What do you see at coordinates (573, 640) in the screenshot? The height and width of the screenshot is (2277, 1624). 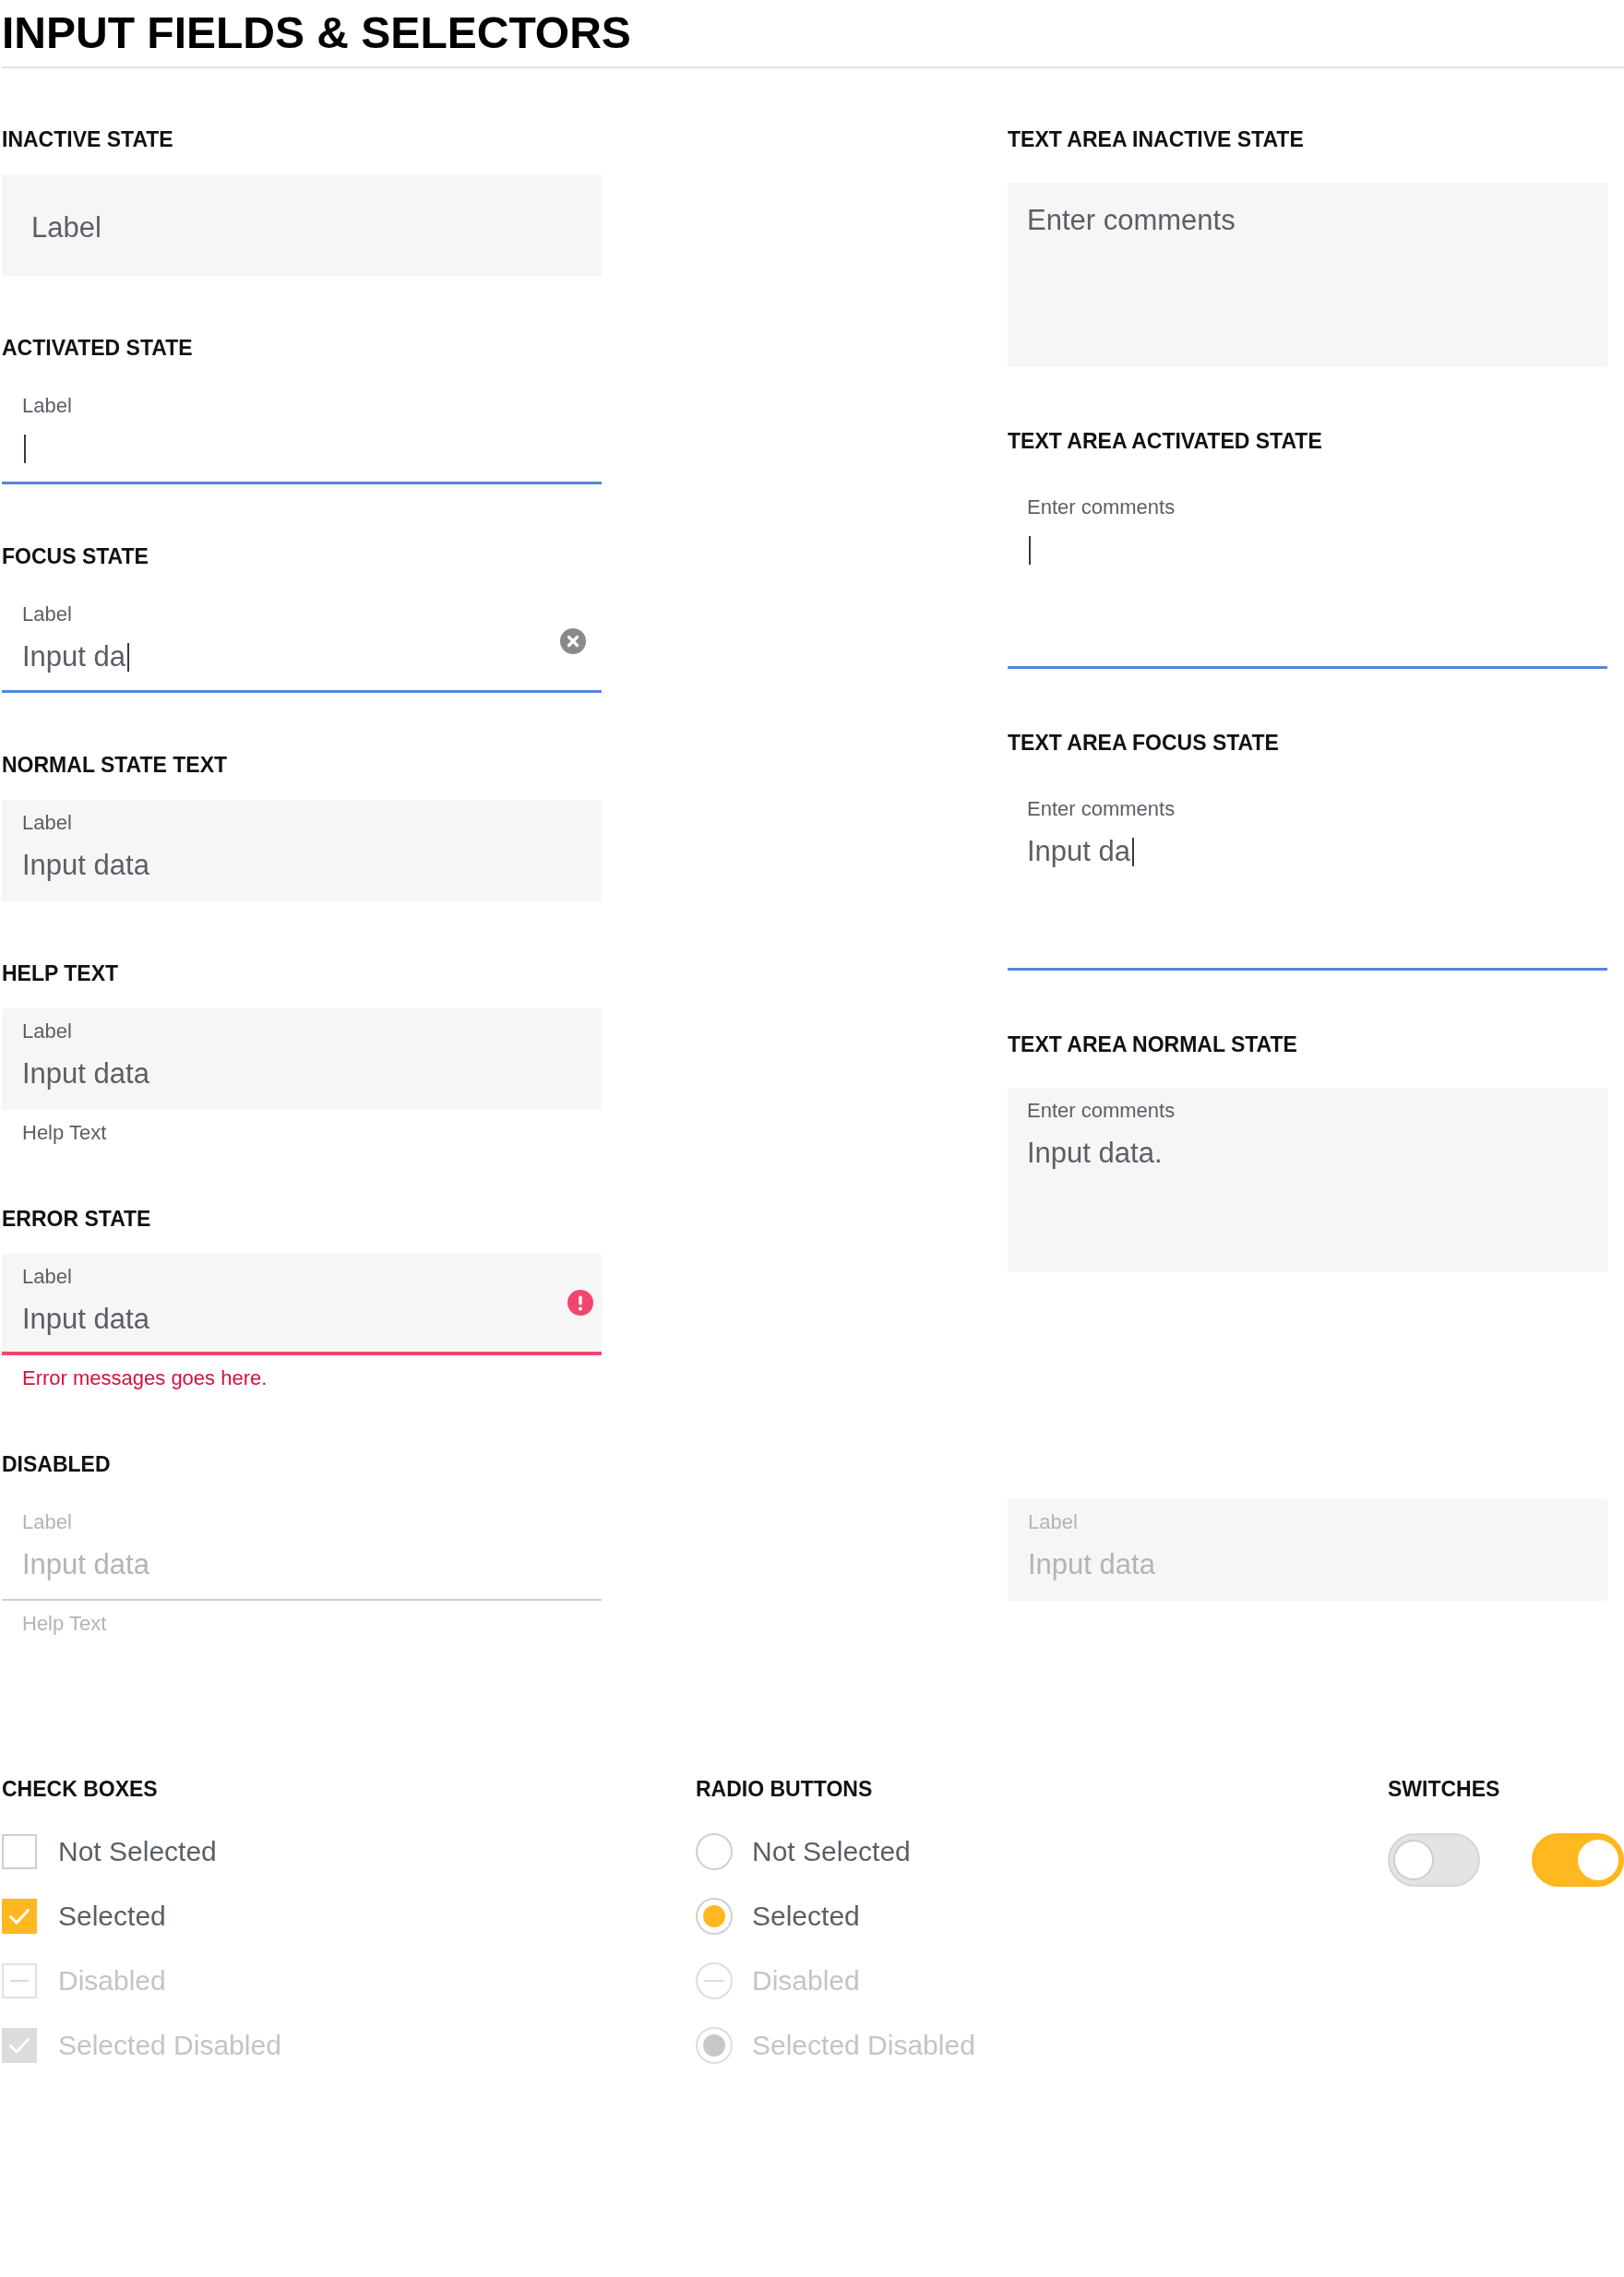 I see `clear-icon` at bounding box center [573, 640].